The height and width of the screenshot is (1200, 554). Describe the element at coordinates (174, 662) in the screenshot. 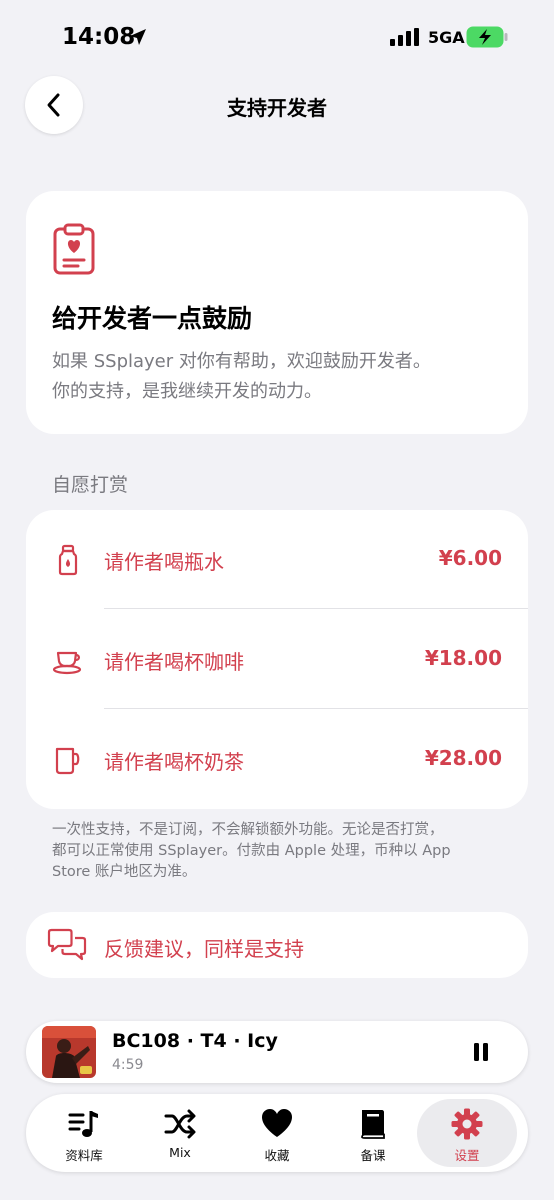

I see `tip-label: 请作者喝杯咖啡` at that location.